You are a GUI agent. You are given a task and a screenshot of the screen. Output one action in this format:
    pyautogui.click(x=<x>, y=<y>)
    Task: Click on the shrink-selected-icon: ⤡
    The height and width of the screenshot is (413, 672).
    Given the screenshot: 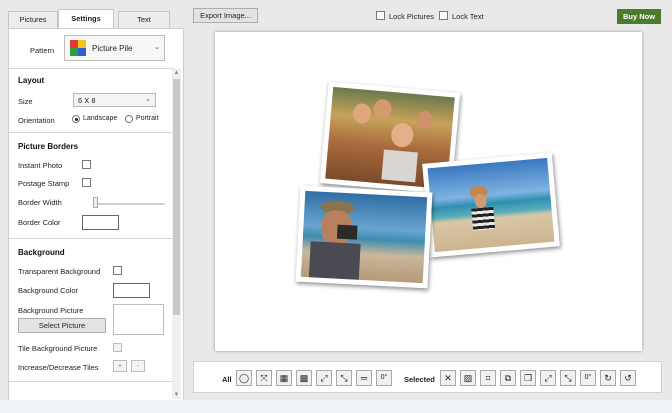 What is the action you would take?
    pyautogui.click(x=568, y=378)
    